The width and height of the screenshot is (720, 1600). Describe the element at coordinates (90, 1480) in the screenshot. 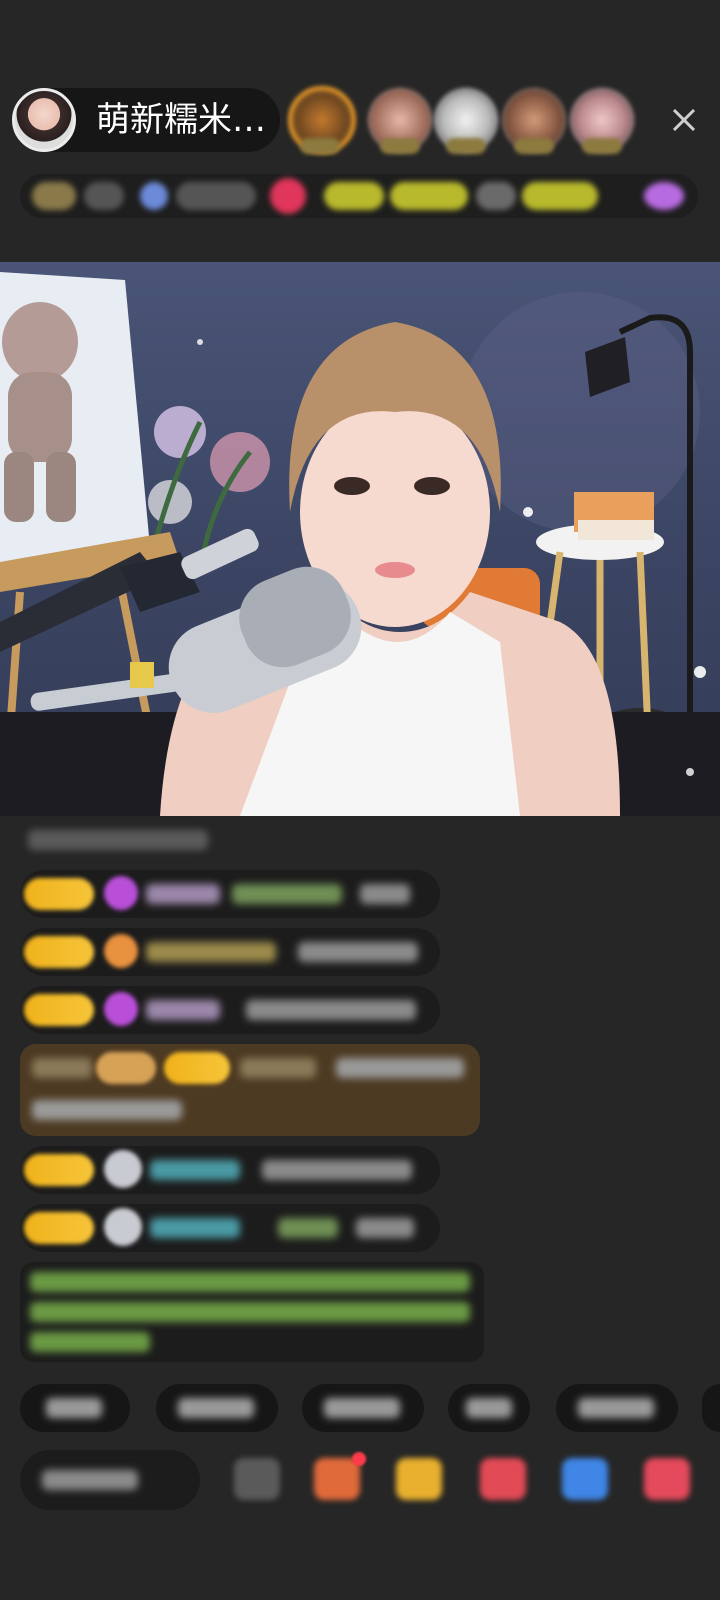

I see `comment-input-placeholder` at that location.